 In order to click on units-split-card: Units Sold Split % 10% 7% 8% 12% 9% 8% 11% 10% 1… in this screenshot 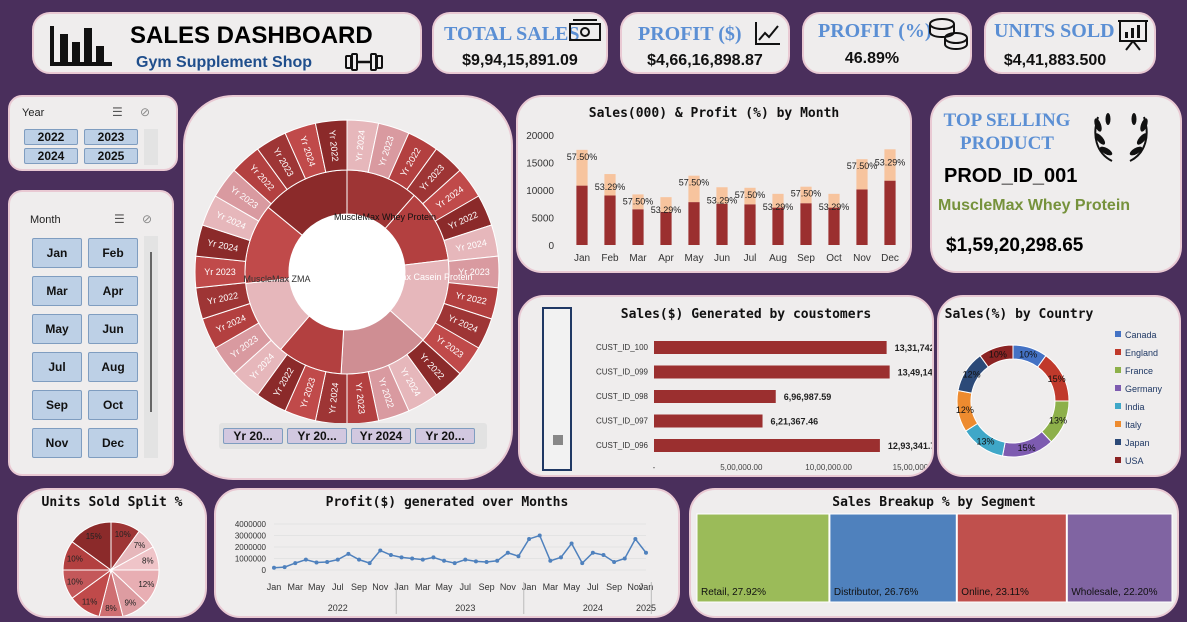, I will do `click(112, 553)`.